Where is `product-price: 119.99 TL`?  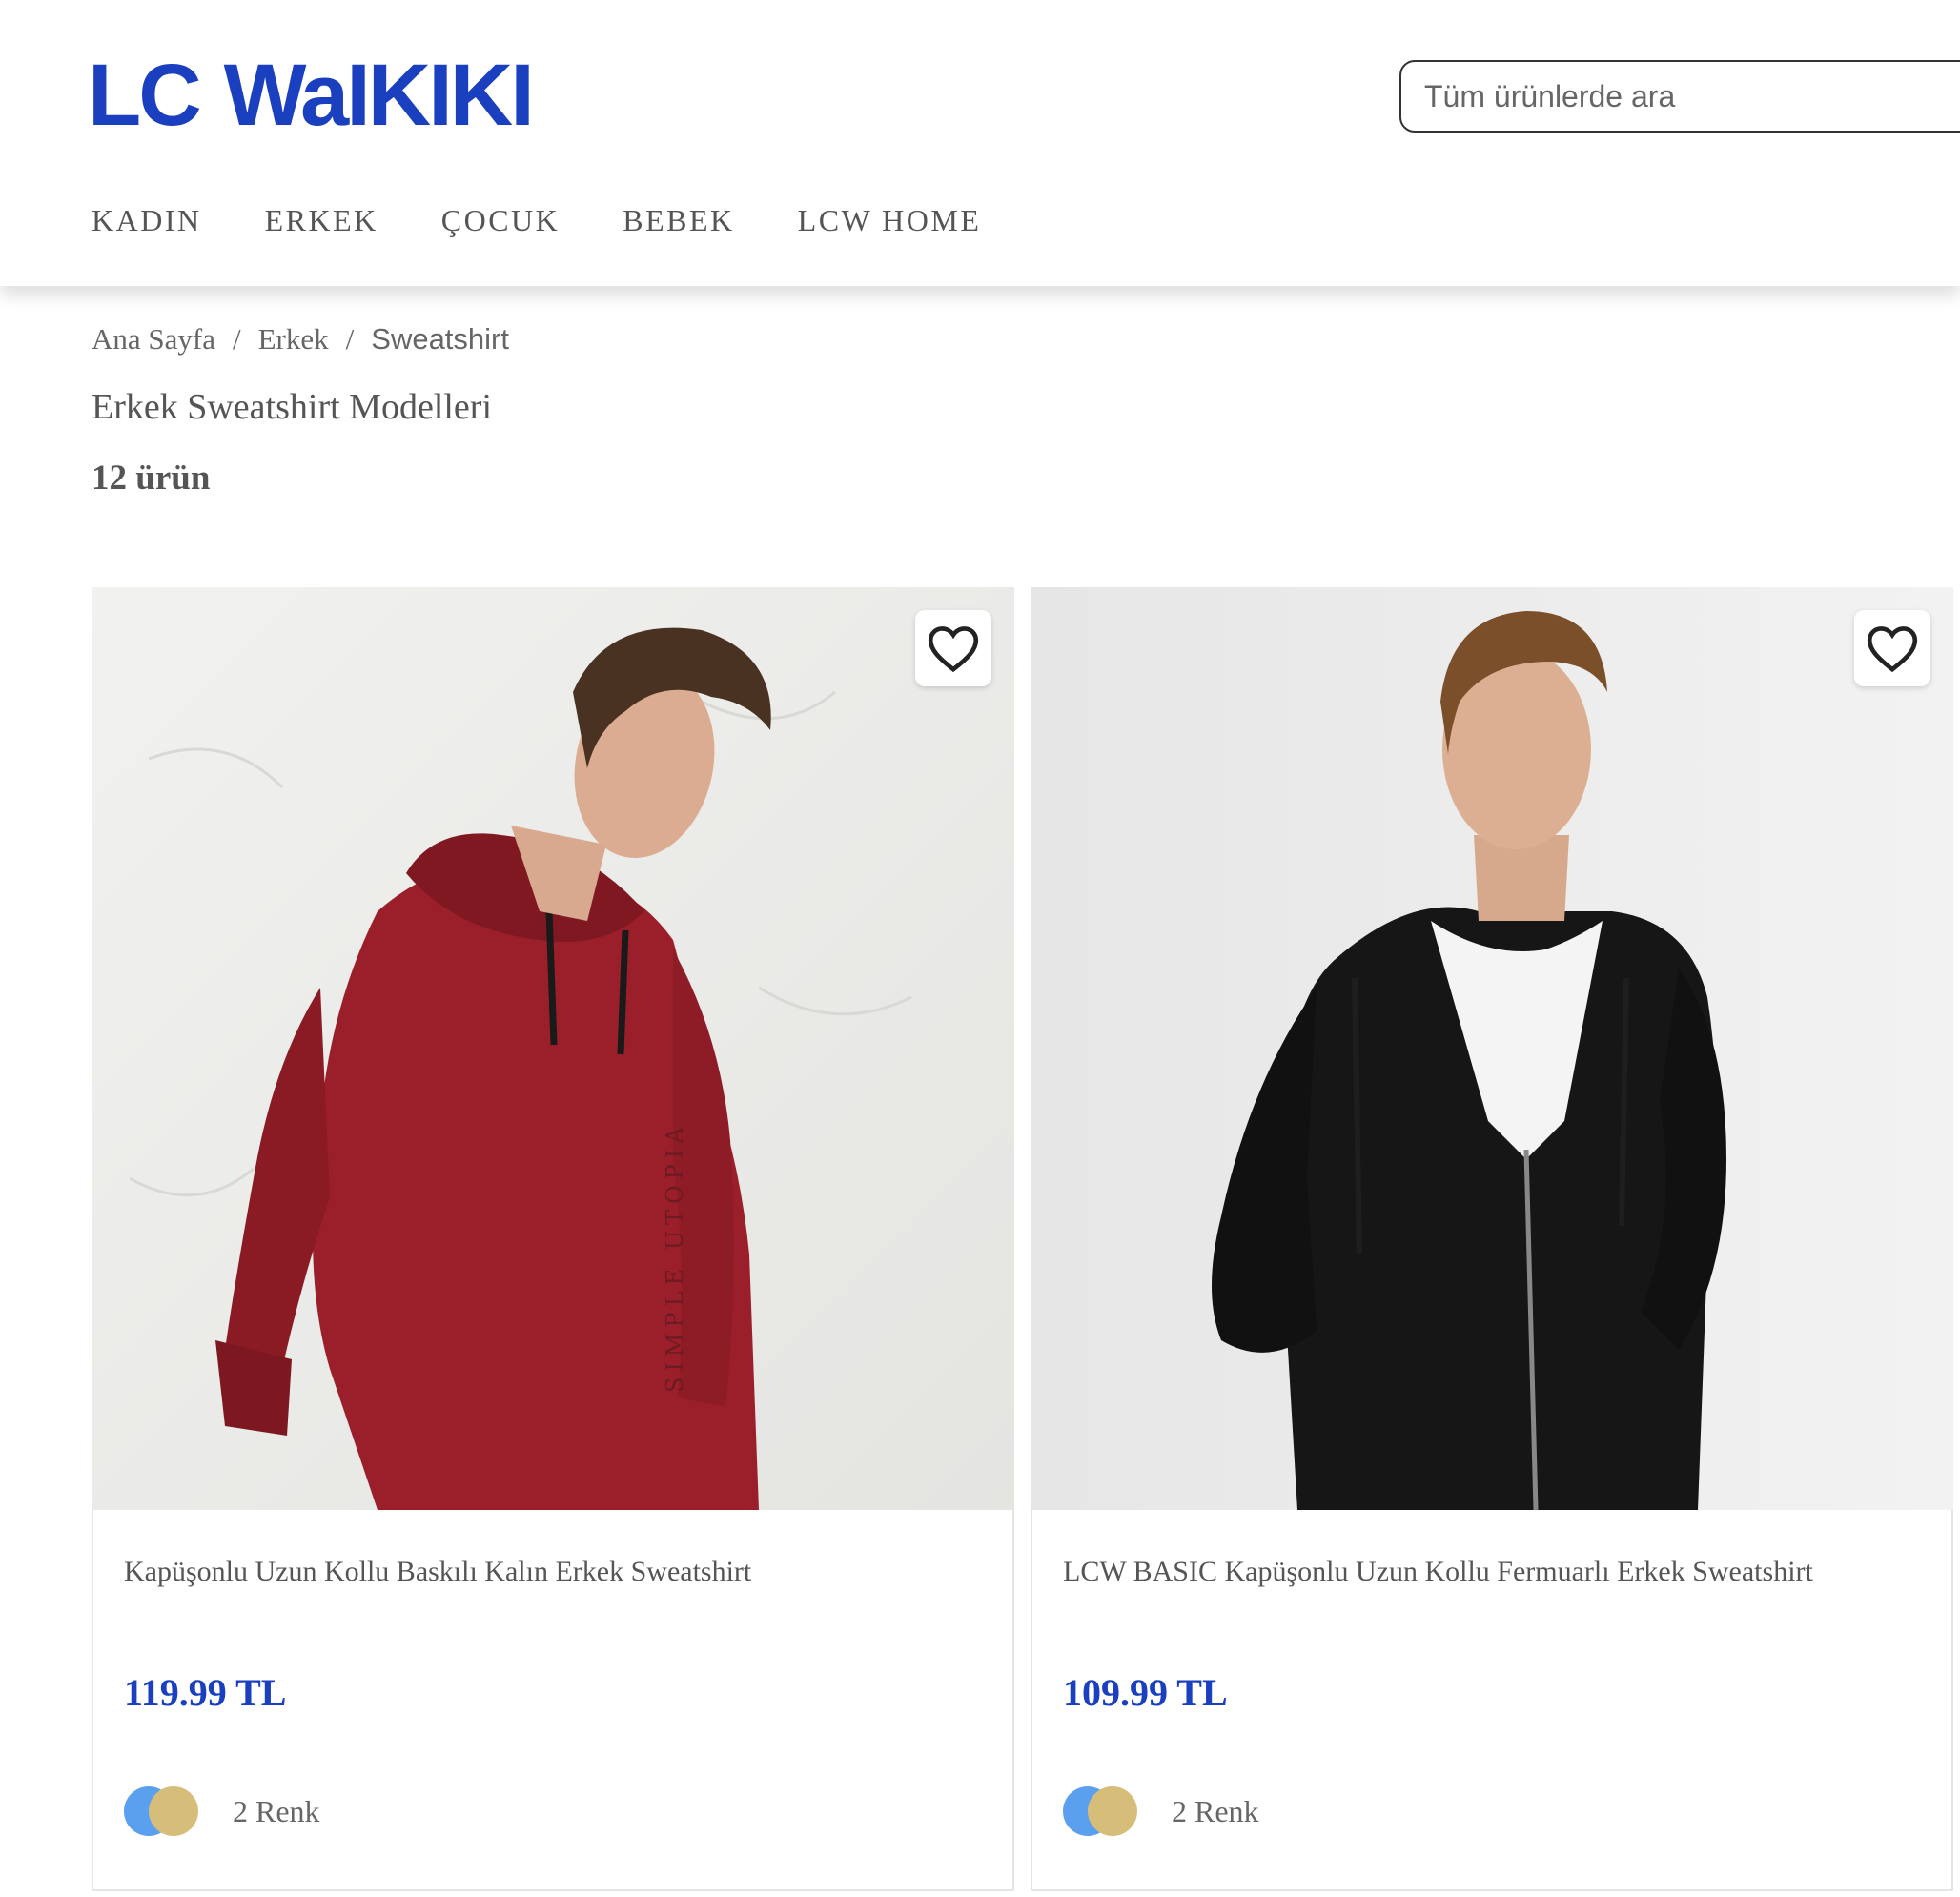 product-price: 119.99 TL is located at coordinates (205, 1692).